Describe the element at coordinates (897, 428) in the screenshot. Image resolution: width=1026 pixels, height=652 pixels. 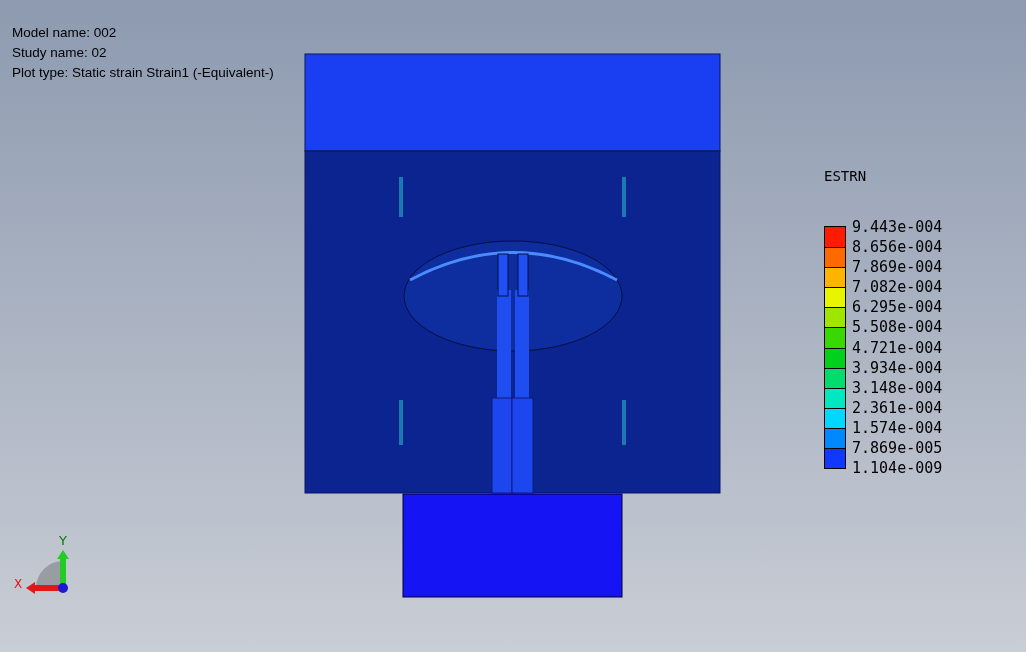
I see `legend-value: 1.574e-004` at that location.